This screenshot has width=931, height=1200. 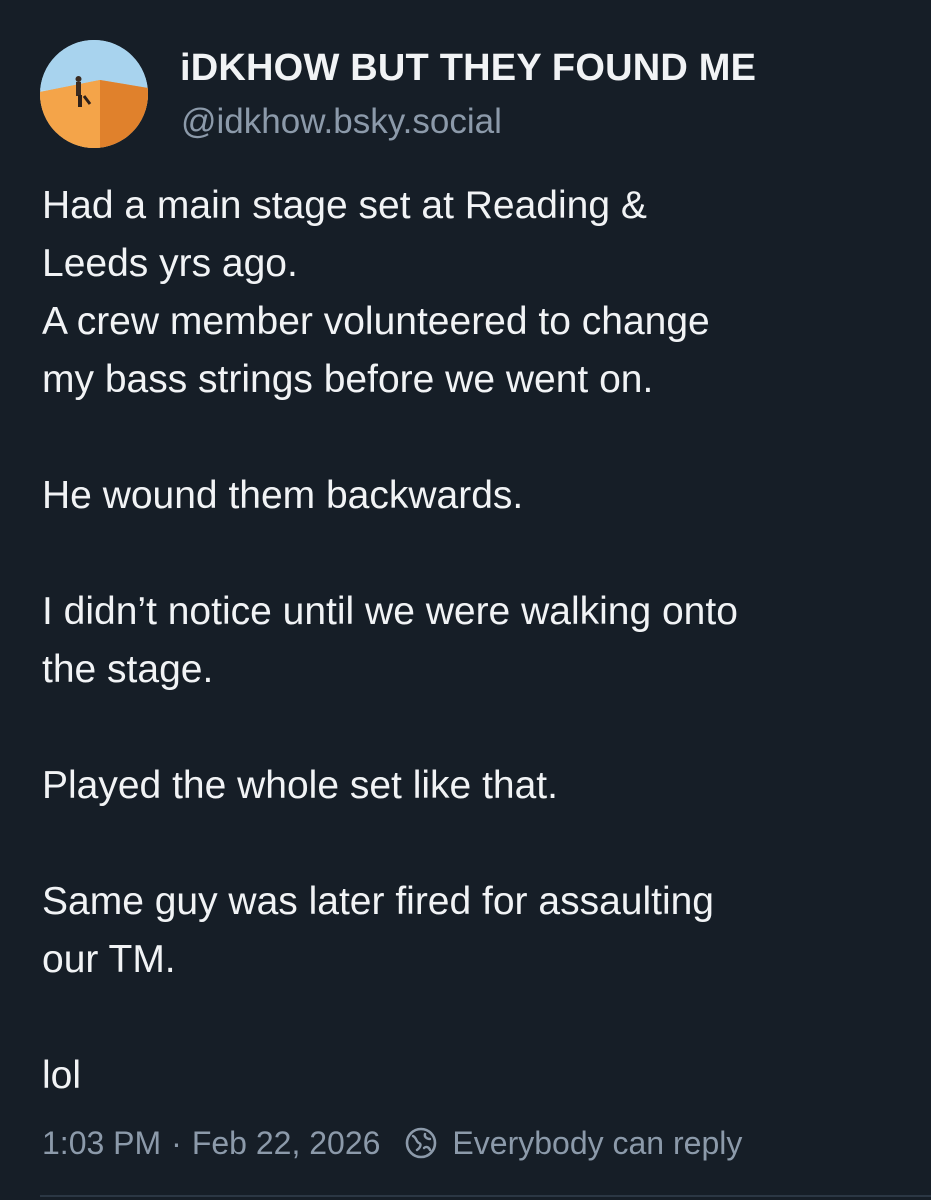 I want to click on reply-setting-label: Everybody can reply, so click(x=597, y=1142).